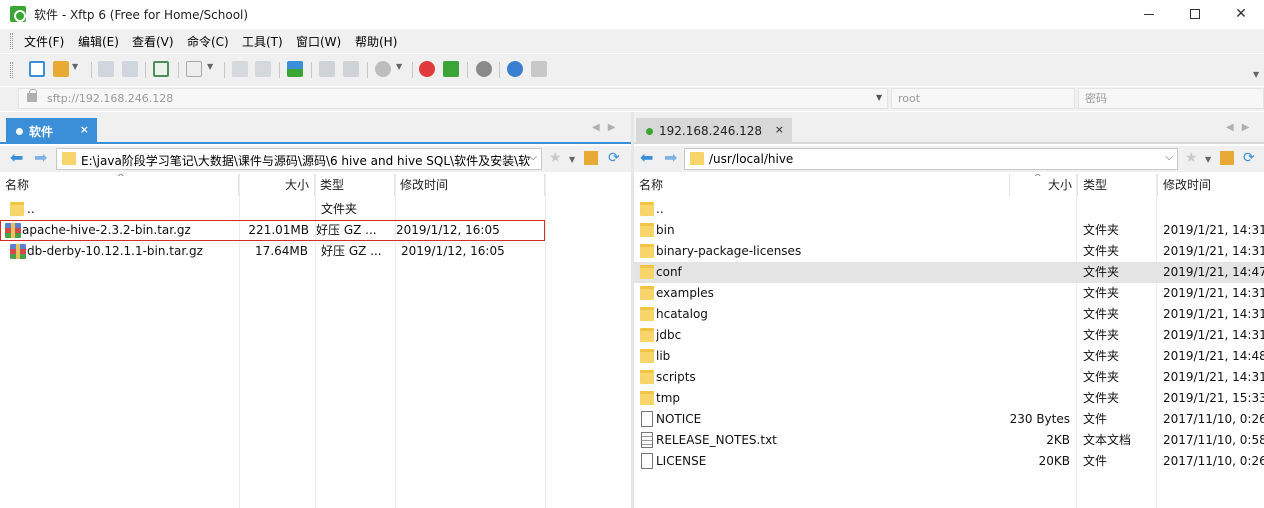  What do you see at coordinates (539, 69) in the screenshot?
I see `chat-icon` at bounding box center [539, 69].